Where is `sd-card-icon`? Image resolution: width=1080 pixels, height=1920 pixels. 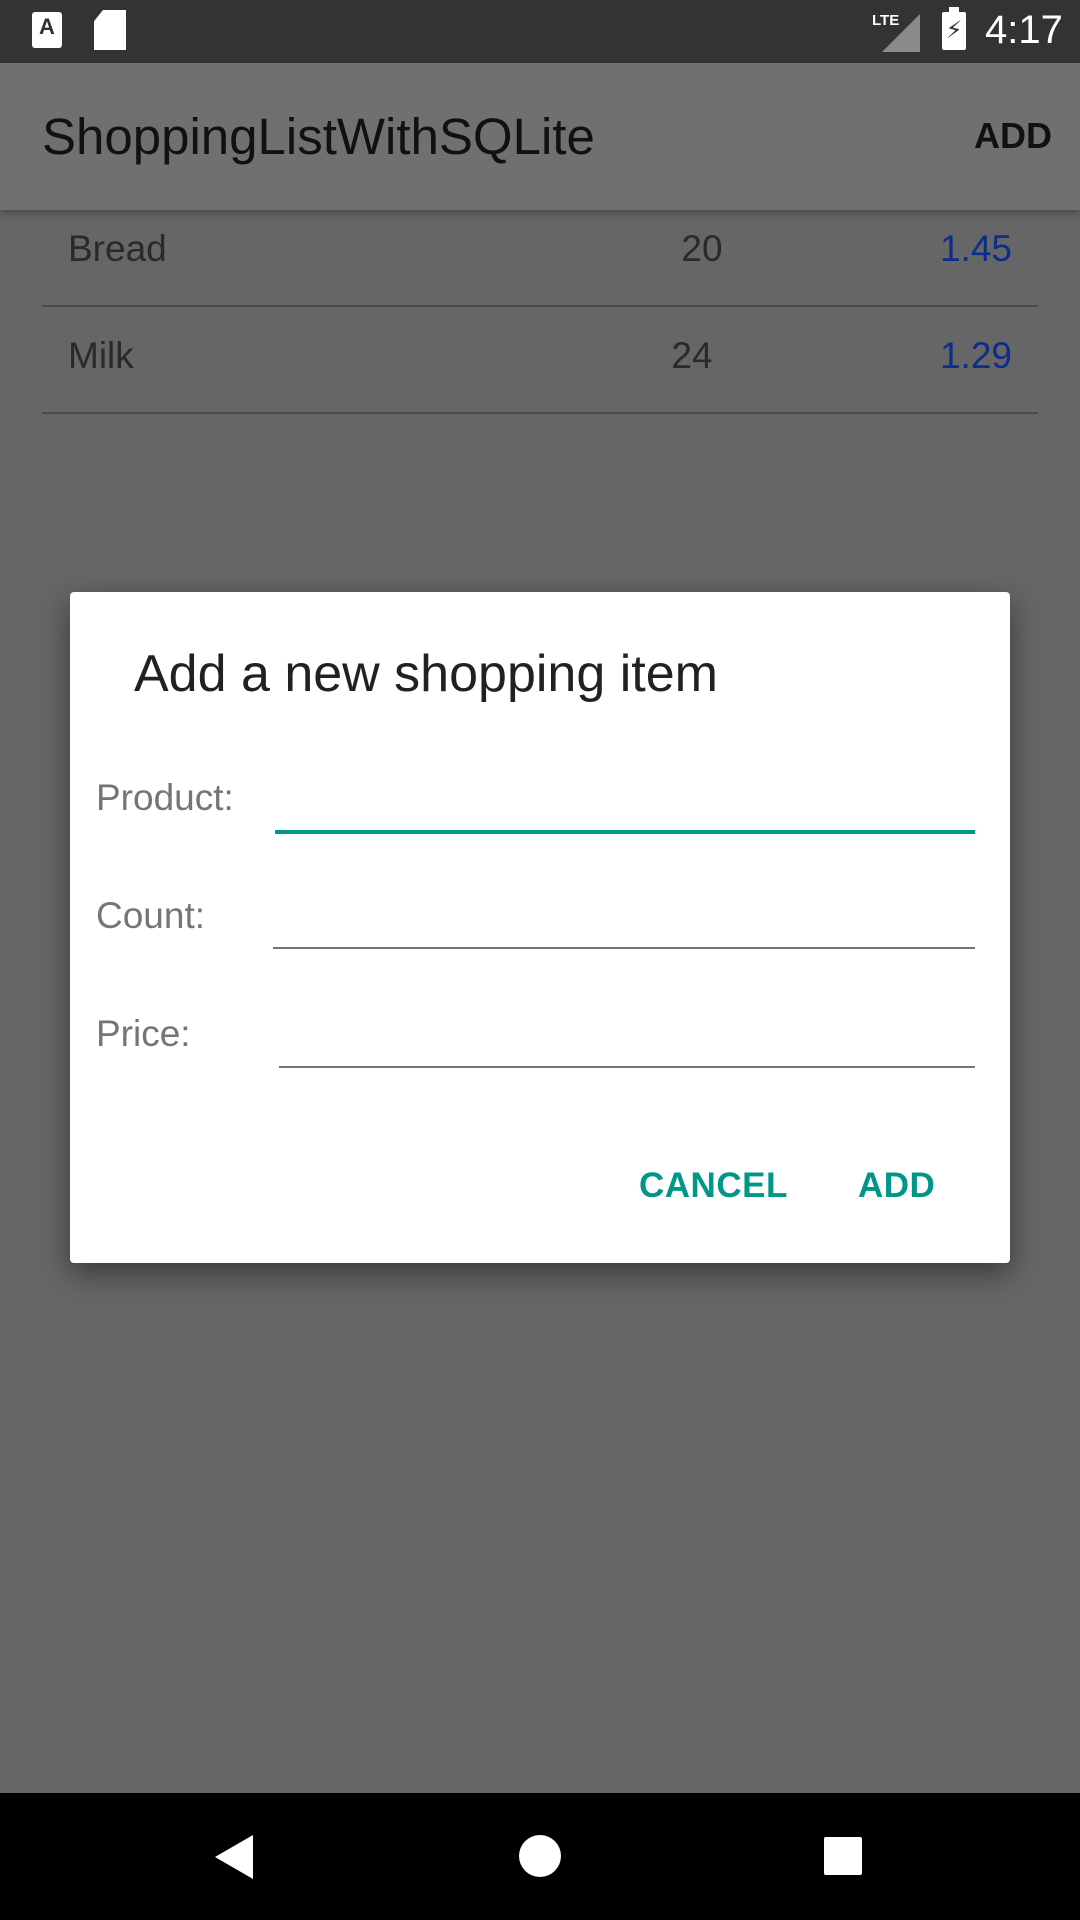
sd-card-icon is located at coordinates (110, 30).